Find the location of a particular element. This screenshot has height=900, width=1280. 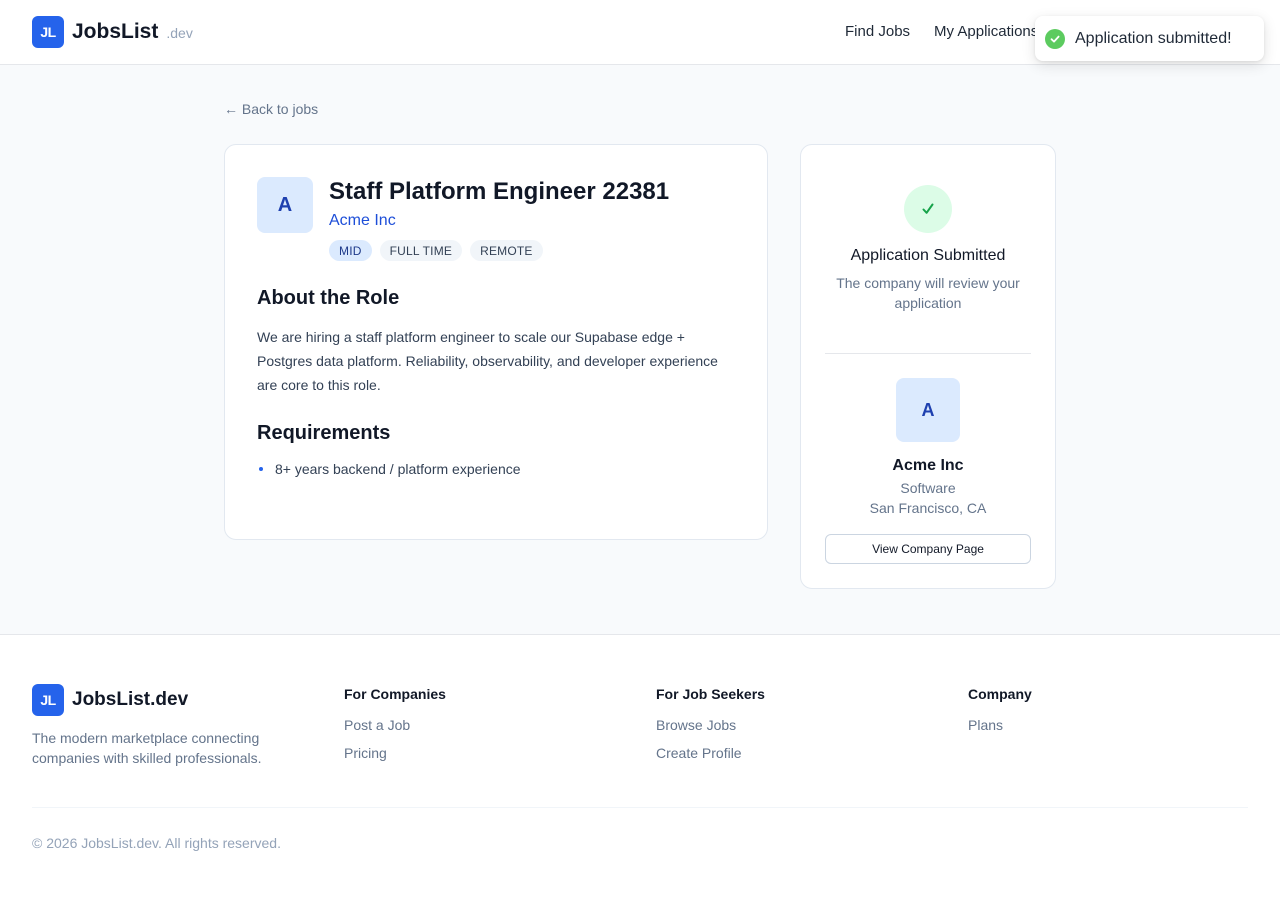

company-avatar-large: A is located at coordinates (928, 410).